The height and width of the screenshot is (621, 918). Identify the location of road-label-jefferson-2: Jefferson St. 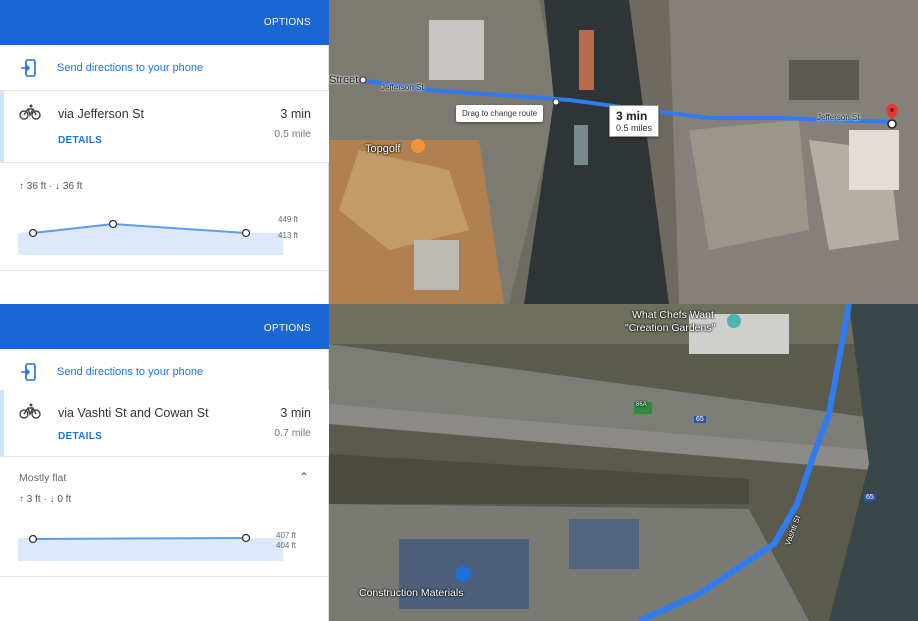
(838, 117).